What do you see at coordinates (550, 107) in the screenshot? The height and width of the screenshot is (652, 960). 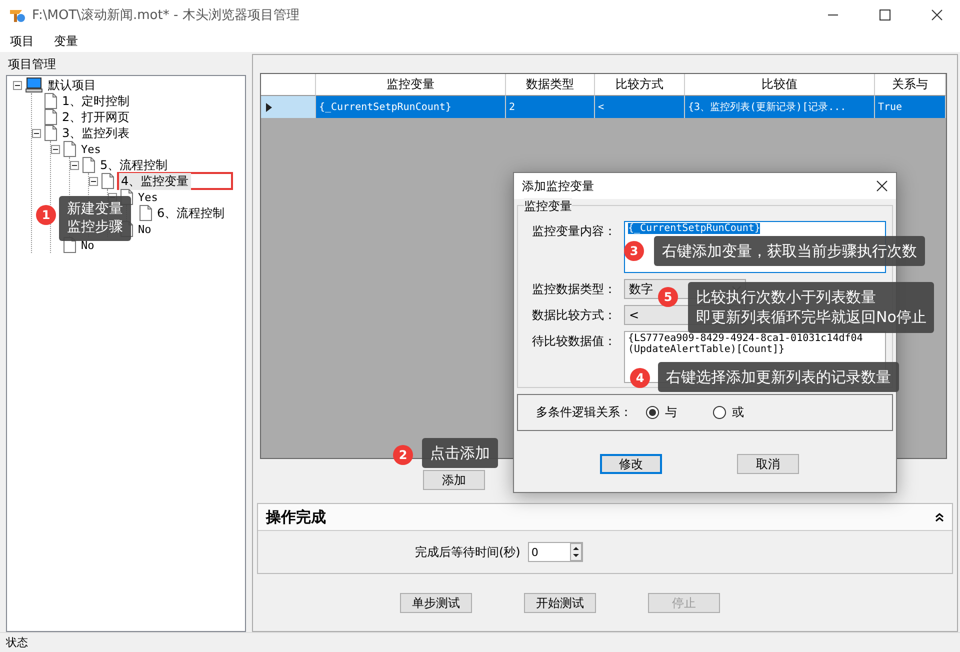 I see `table-cell: 2` at bounding box center [550, 107].